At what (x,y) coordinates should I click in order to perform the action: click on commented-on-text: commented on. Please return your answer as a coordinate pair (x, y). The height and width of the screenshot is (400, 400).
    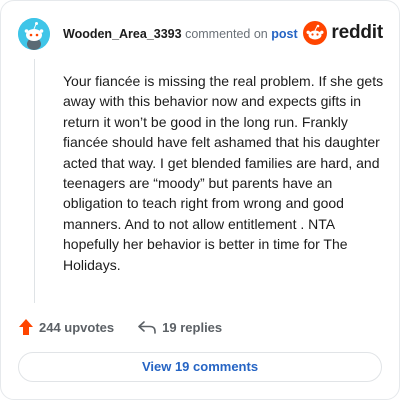
    Looking at the image, I should click on (226, 34).